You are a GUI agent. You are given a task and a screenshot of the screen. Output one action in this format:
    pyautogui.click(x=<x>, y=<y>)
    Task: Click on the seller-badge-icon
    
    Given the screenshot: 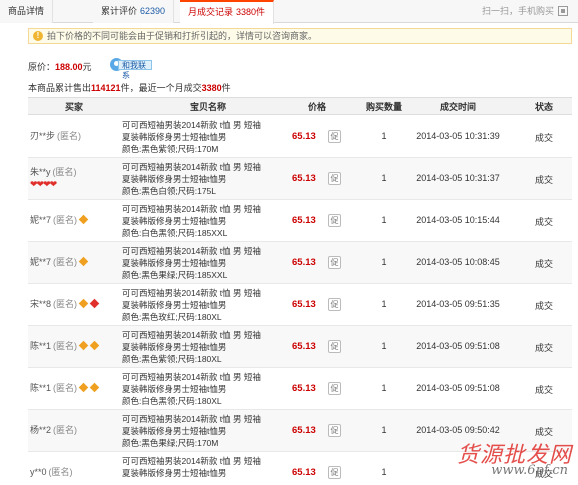 What is the action you would take?
    pyautogui.click(x=94, y=303)
    